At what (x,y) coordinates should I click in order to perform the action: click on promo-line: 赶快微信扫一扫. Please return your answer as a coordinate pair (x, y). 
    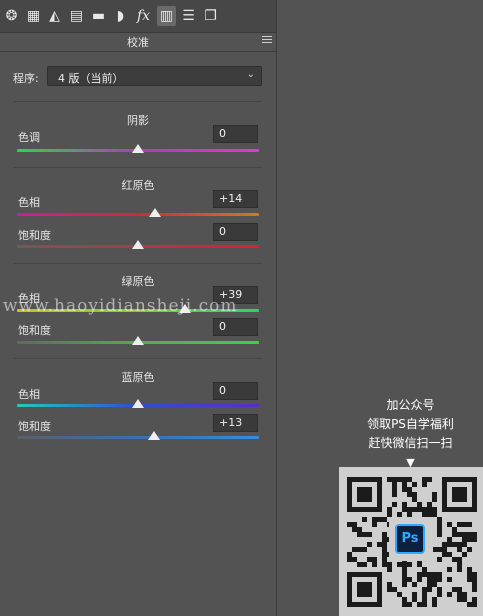
    Looking at the image, I should click on (410, 443).